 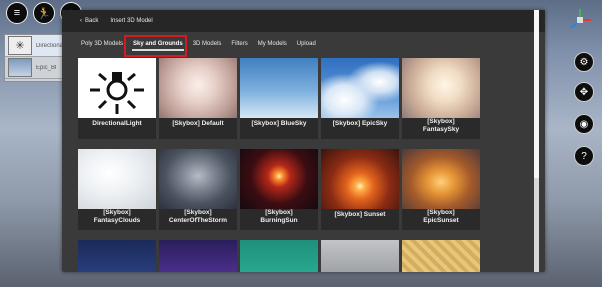 What do you see at coordinates (239, 44) in the screenshot?
I see `tab-filters: Filters` at bounding box center [239, 44].